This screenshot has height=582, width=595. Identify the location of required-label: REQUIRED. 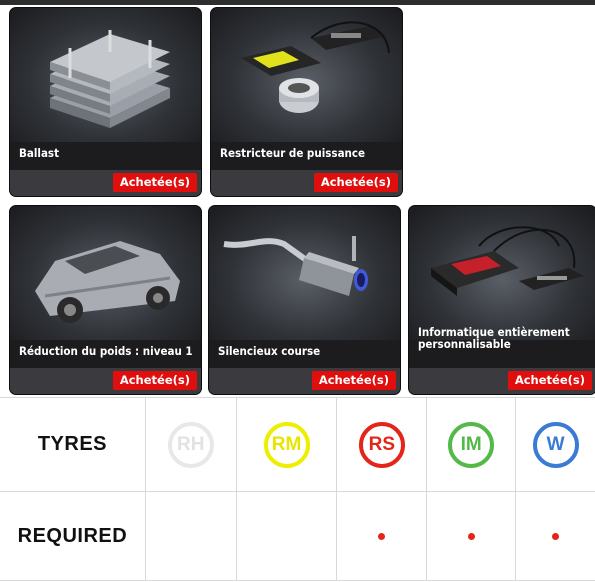
(72, 535).